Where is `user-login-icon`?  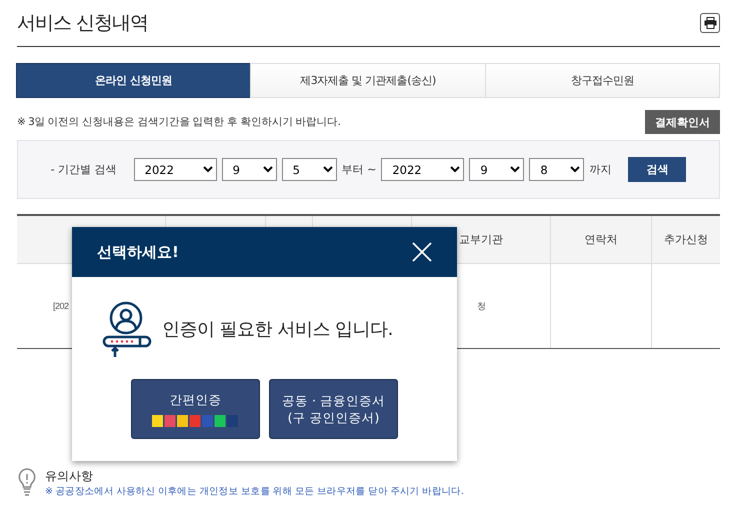
user-login-icon is located at coordinates (126, 329).